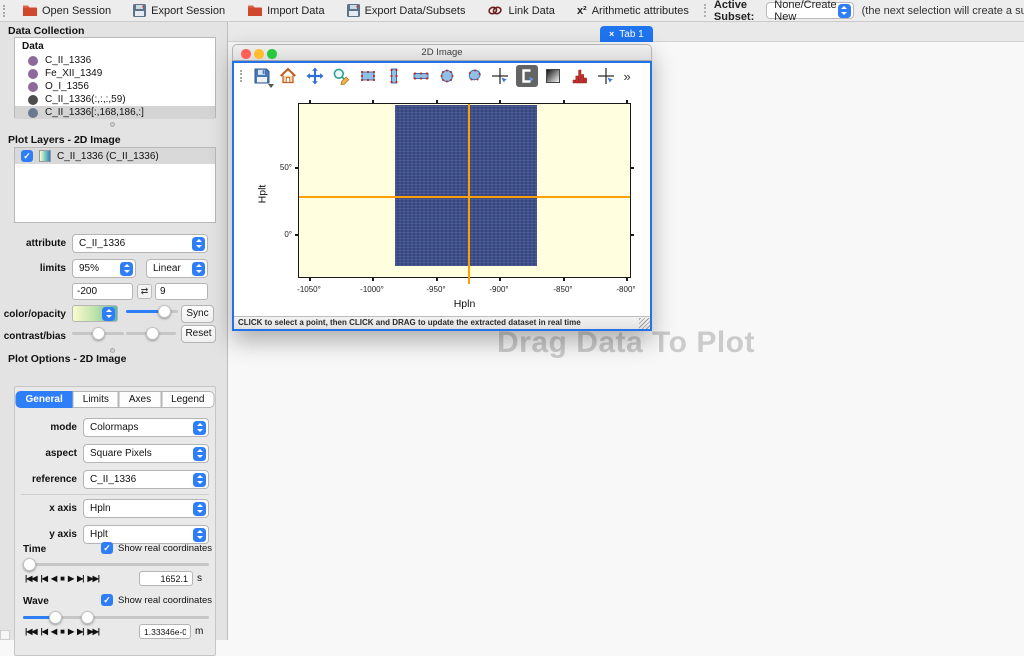 This screenshot has height=656, width=1024. What do you see at coordinates (341, 76) in the screenshot?
I see `zoom-icon` at bounding box center [341, 76].